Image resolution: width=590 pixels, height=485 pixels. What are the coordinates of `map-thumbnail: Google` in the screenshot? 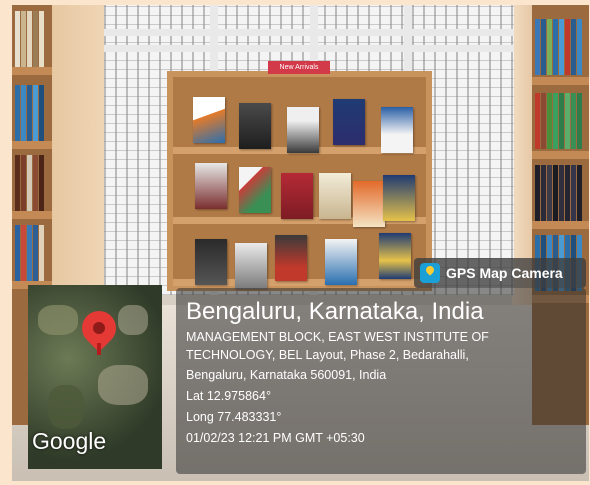 It's located at (95, 377).